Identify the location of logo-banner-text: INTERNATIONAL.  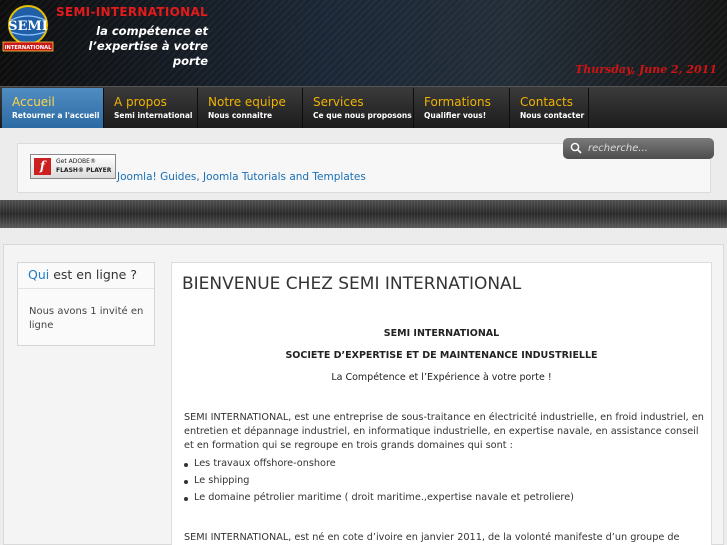
(29, 48).